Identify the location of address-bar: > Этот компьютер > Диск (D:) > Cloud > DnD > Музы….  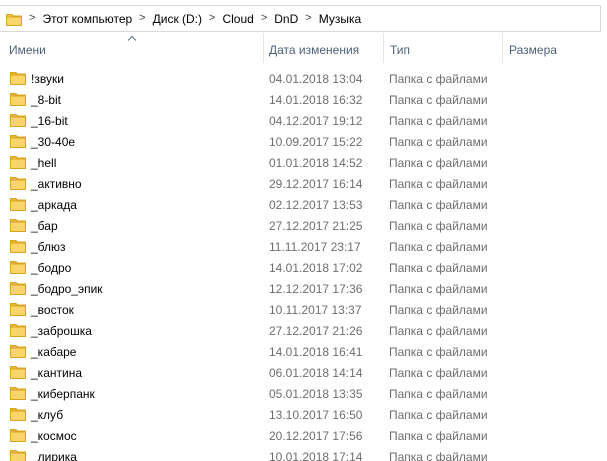
(300, 18).